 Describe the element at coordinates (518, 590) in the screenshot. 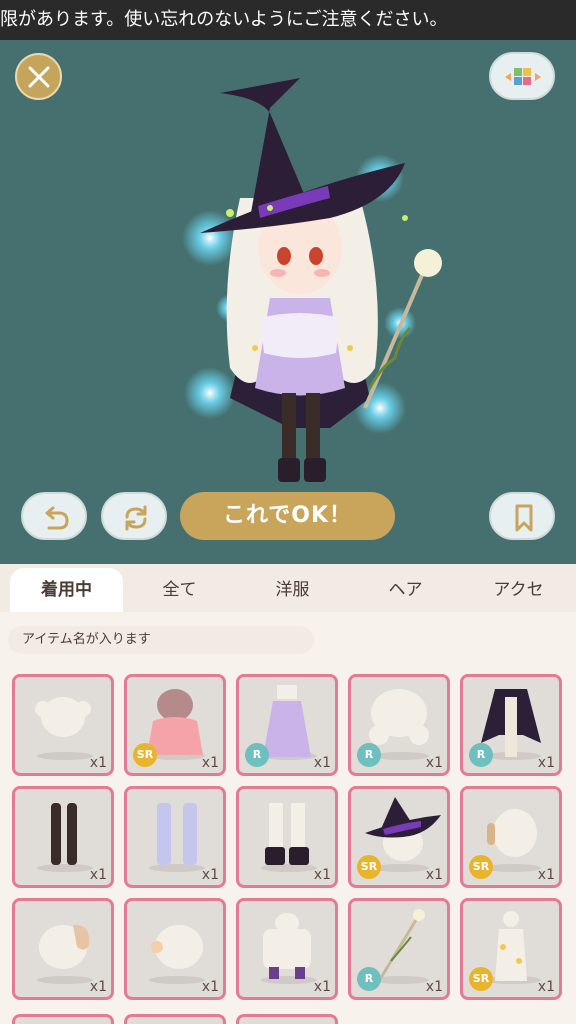

I see `tab-accessories: アクセ` at that location.